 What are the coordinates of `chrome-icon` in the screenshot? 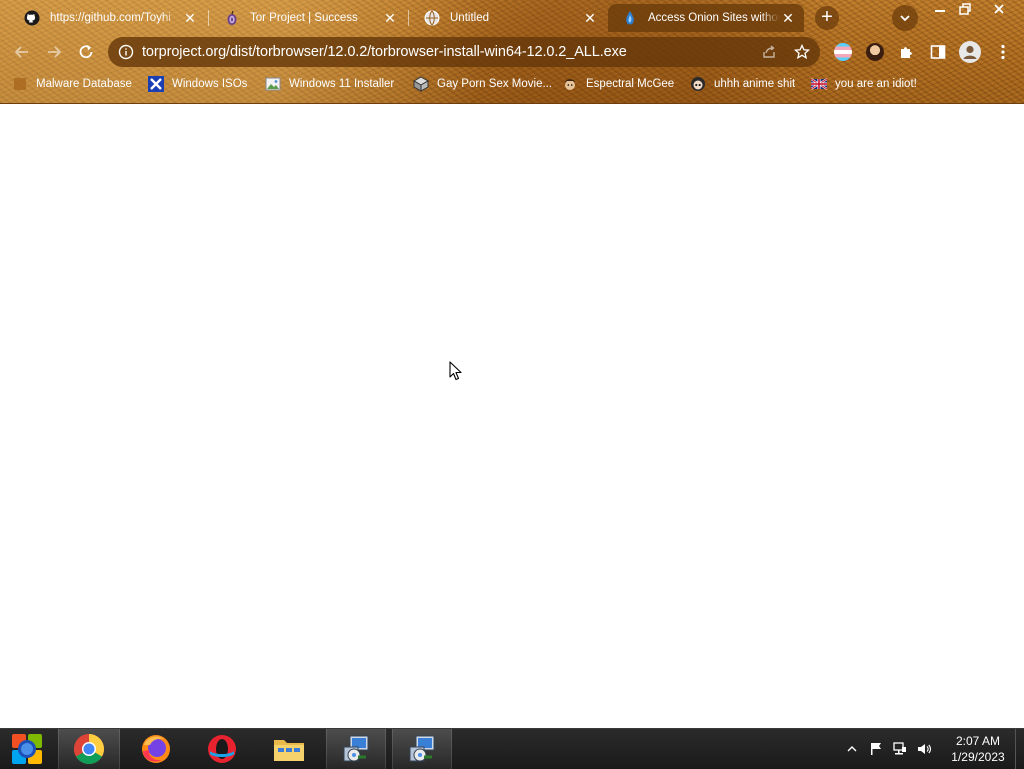 It's located at (89, 749).